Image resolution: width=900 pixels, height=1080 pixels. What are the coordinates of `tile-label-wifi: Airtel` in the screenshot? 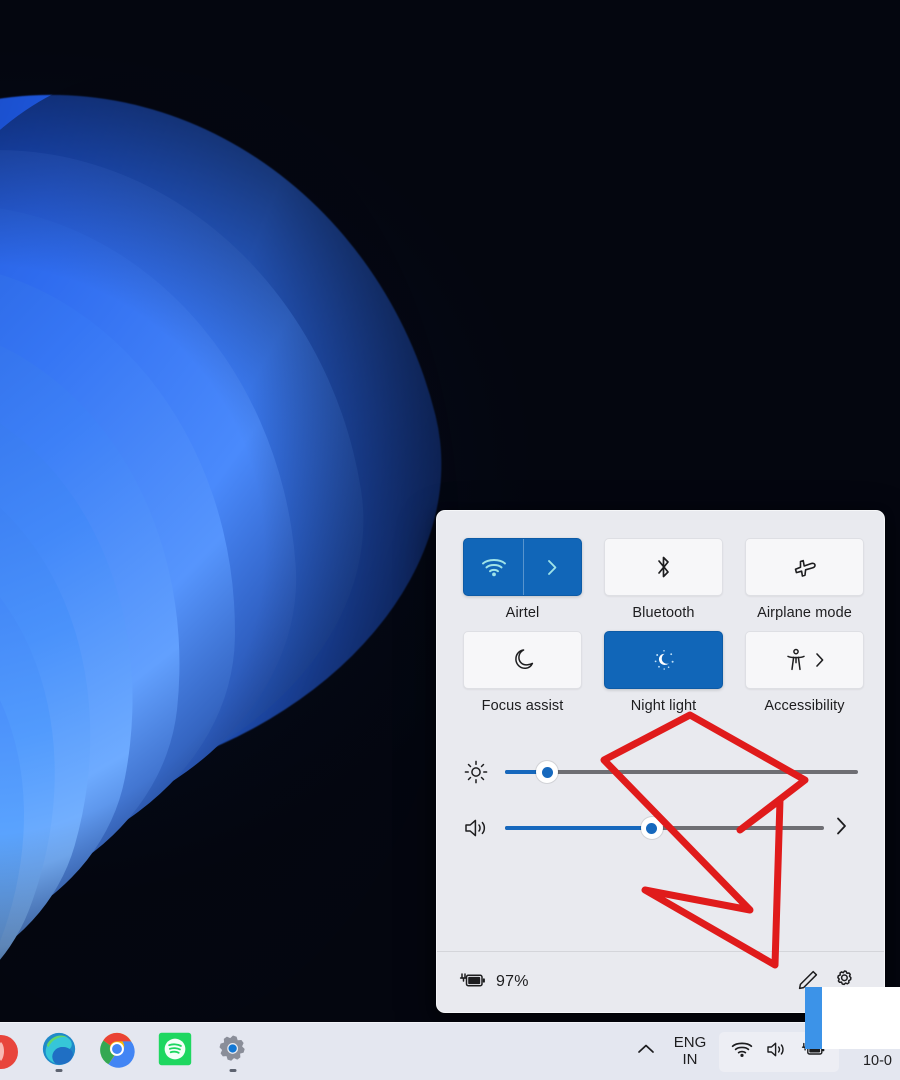 It's located at (522, 613).